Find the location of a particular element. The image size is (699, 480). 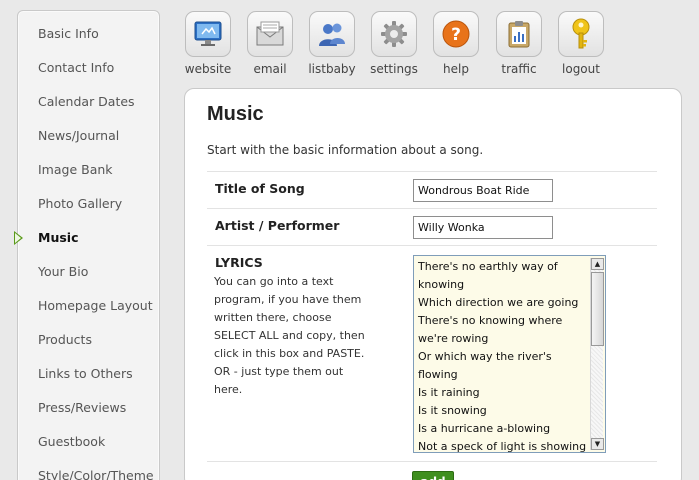

sidebar-item-photo-gallery: Photo Gallery is located at coordinates (88, 204).